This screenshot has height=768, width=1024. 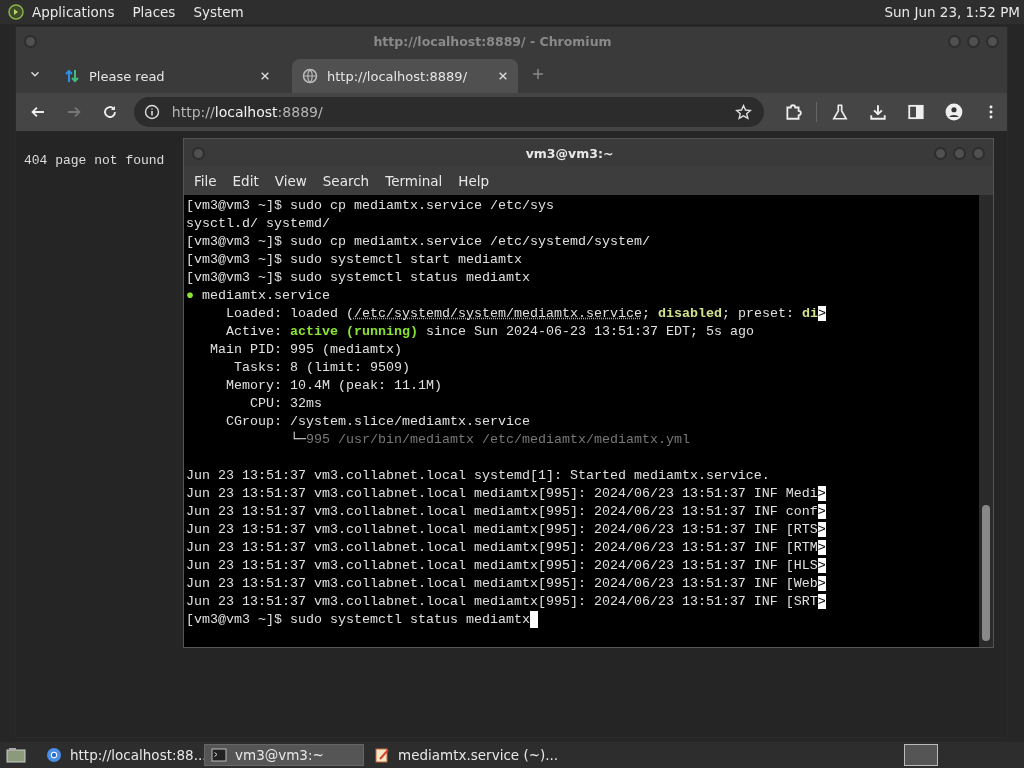 What do you see at coordinates (506, 494) in the screenshot?
I see `terminal-line: Jun 23 13:51:37 vm3.collabnet.local mediamtx[995]: 2024/06/23 13:51:37 INF Medi>` at bounding box center [506, 494].